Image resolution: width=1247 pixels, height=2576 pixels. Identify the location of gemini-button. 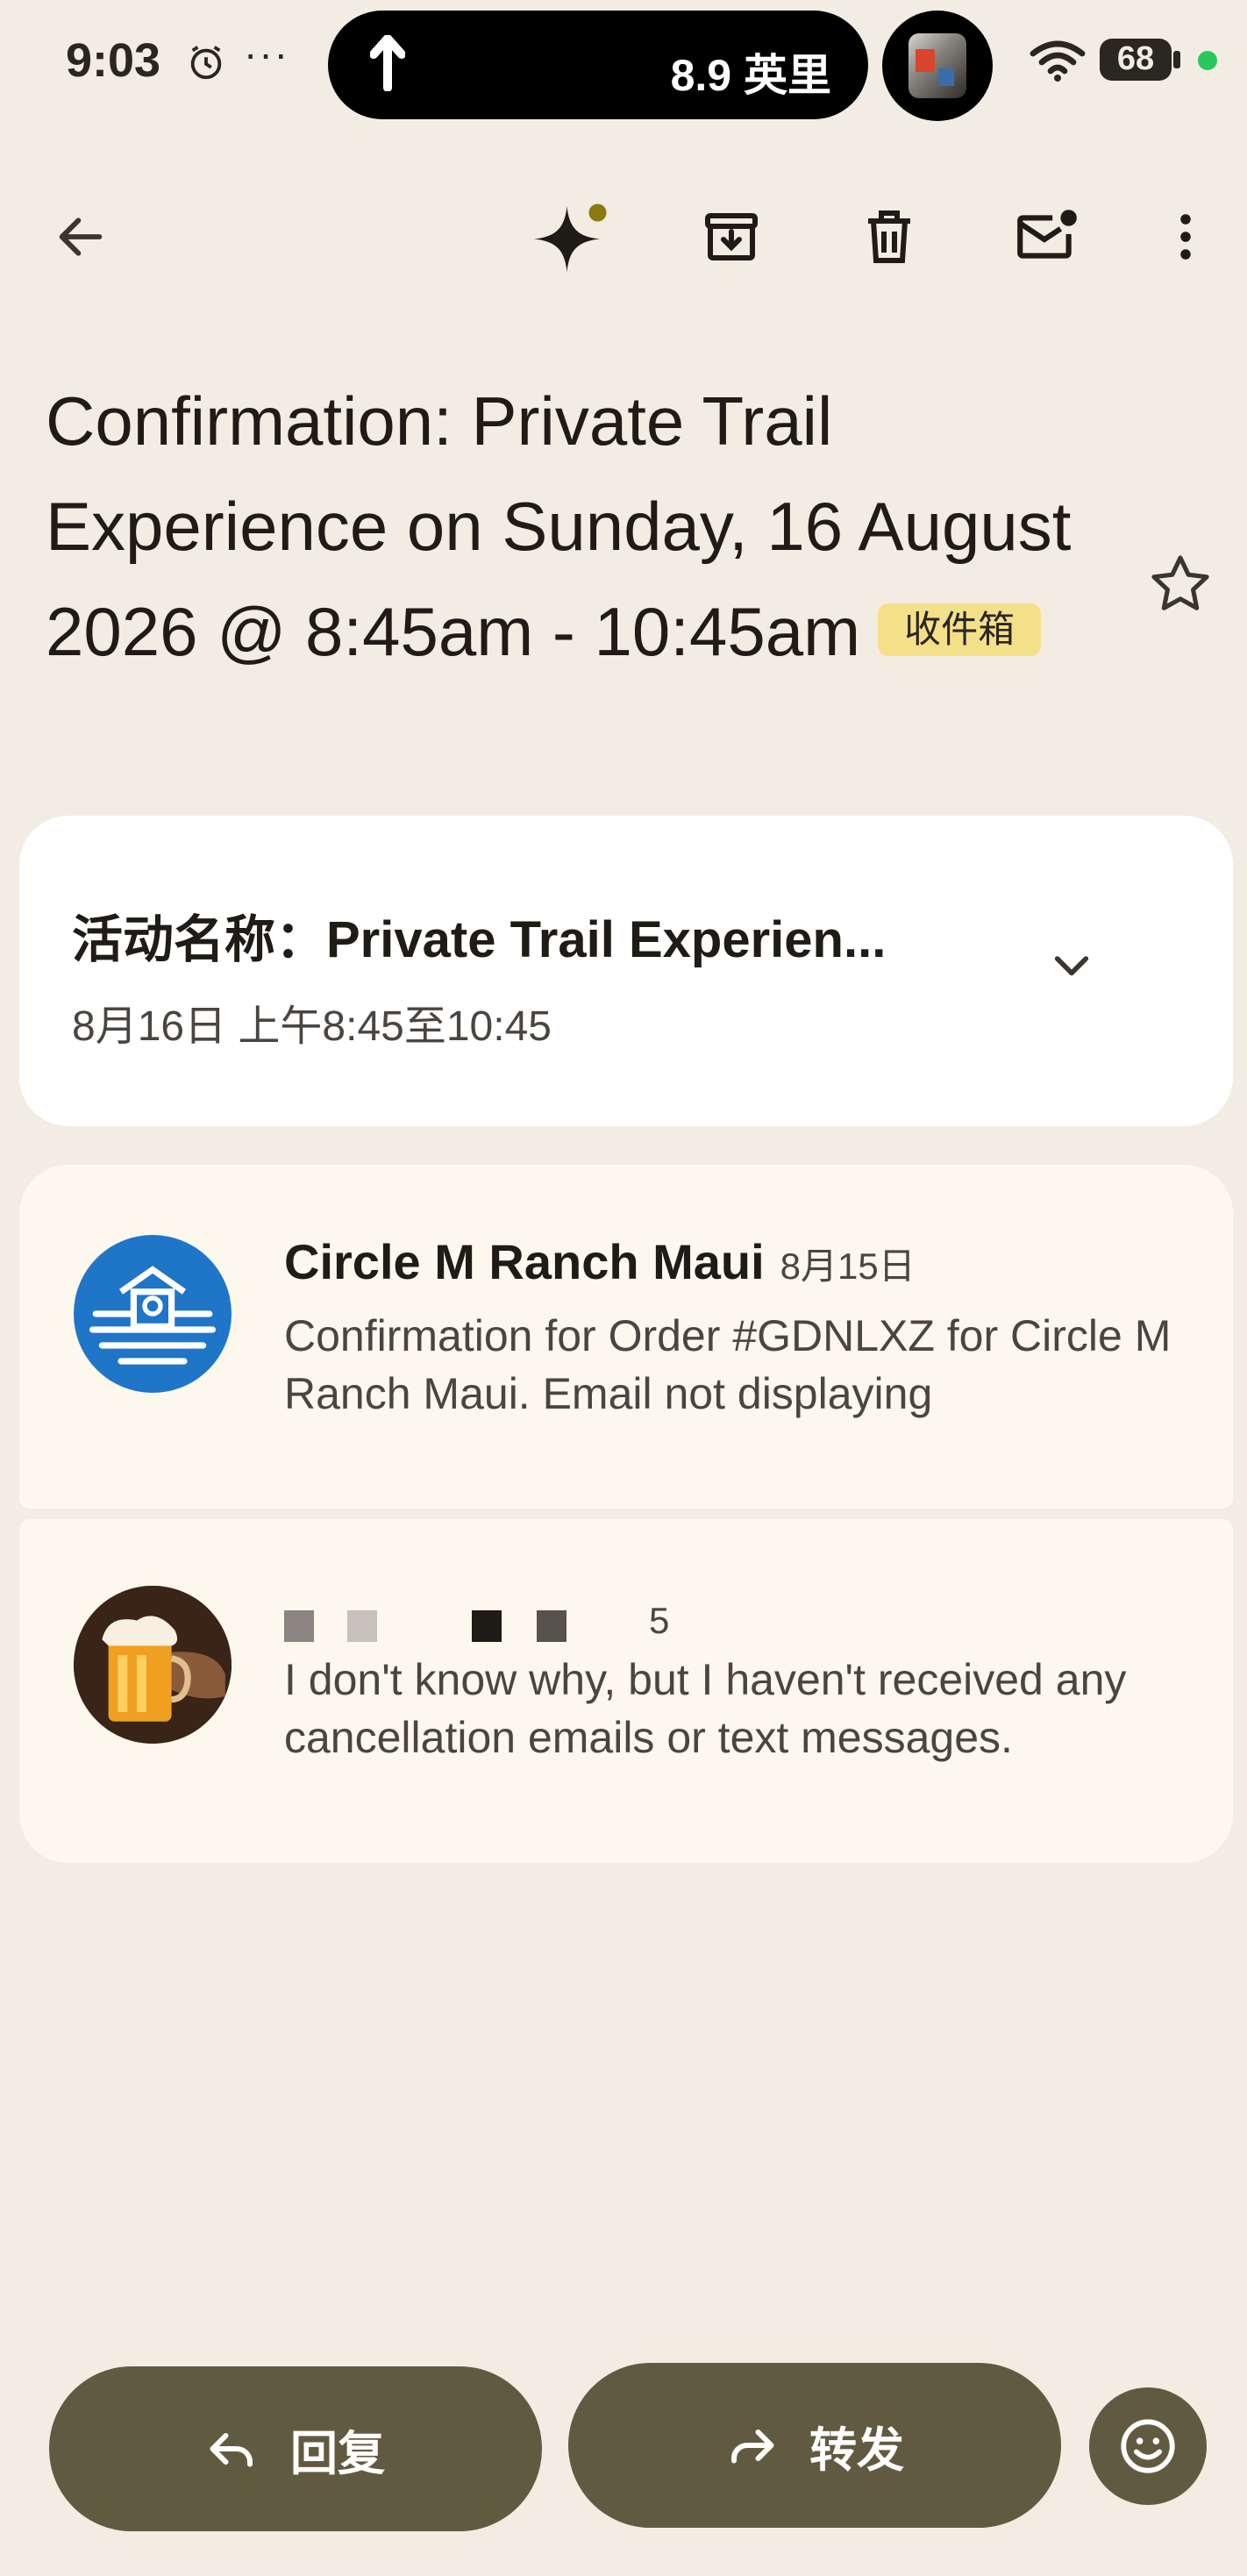
(573, 237).